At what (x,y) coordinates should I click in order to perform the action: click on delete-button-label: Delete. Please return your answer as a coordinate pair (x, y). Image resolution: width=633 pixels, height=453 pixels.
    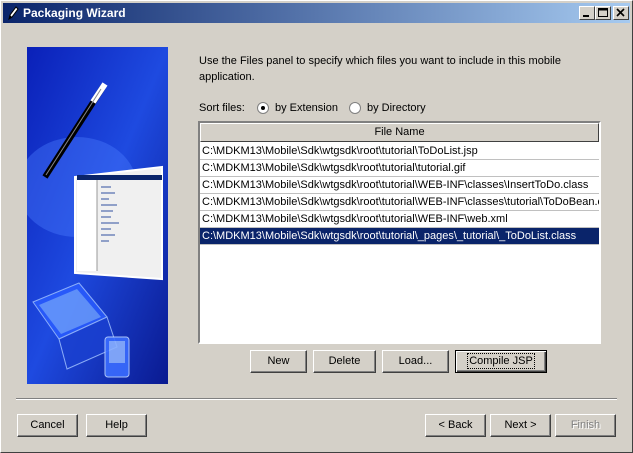
    Looking at the image, I should click on (344, 361).